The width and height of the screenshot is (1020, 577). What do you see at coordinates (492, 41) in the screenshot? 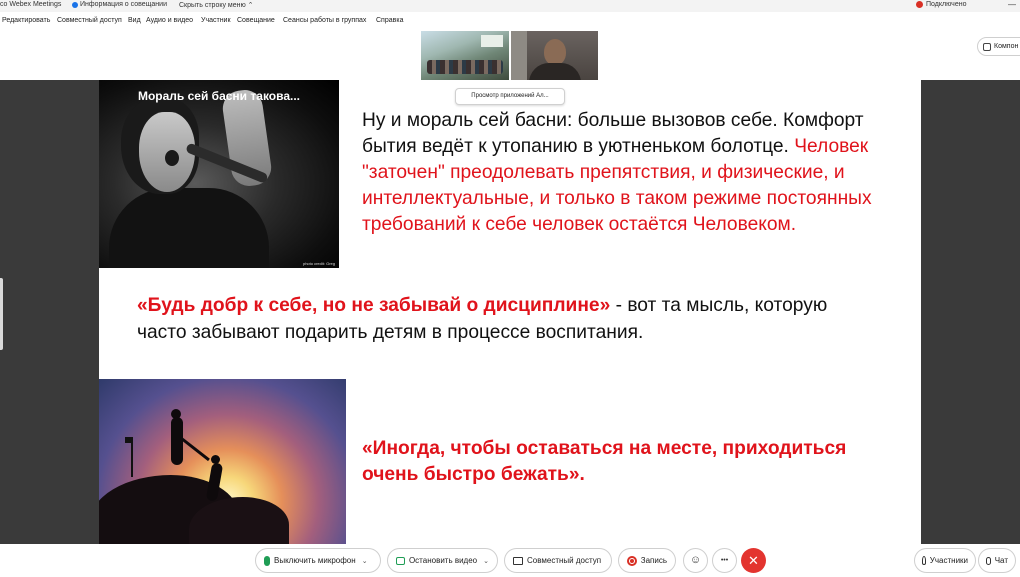
I see `sign-graphic` at bounding box center [492, 41].